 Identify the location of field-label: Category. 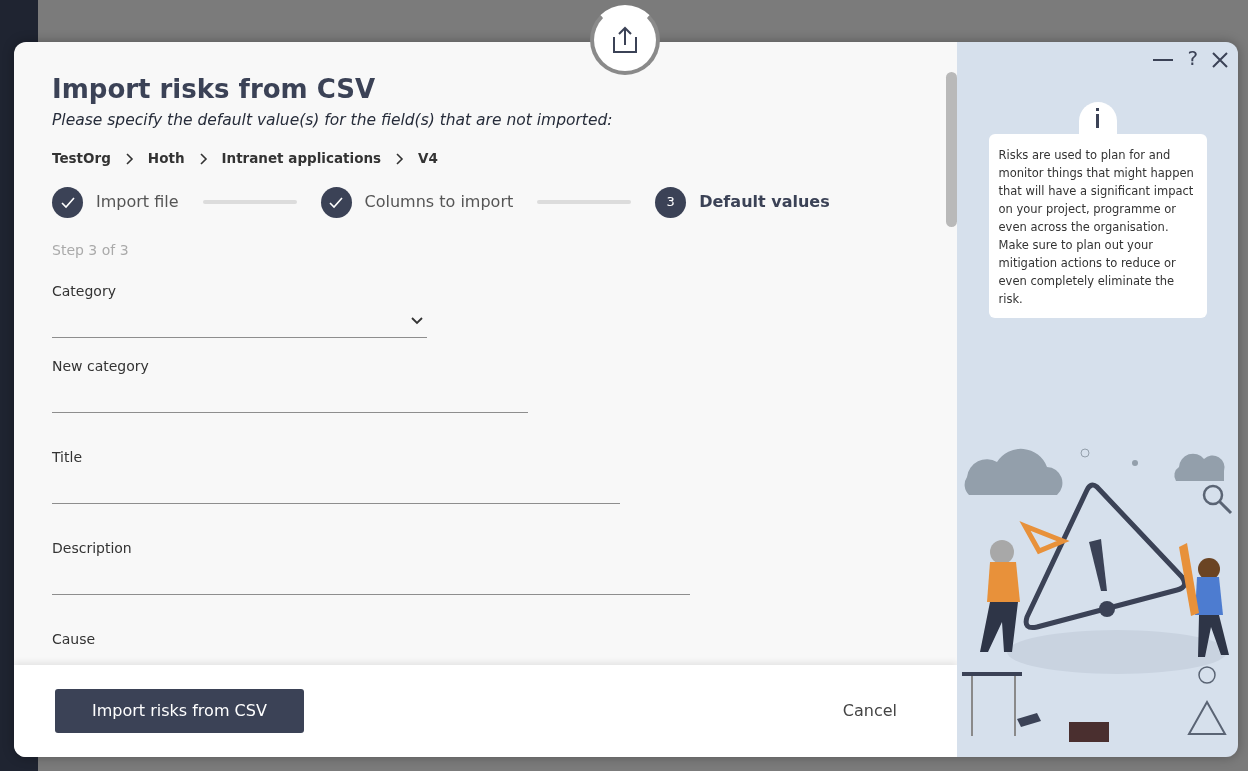
(84, 291).